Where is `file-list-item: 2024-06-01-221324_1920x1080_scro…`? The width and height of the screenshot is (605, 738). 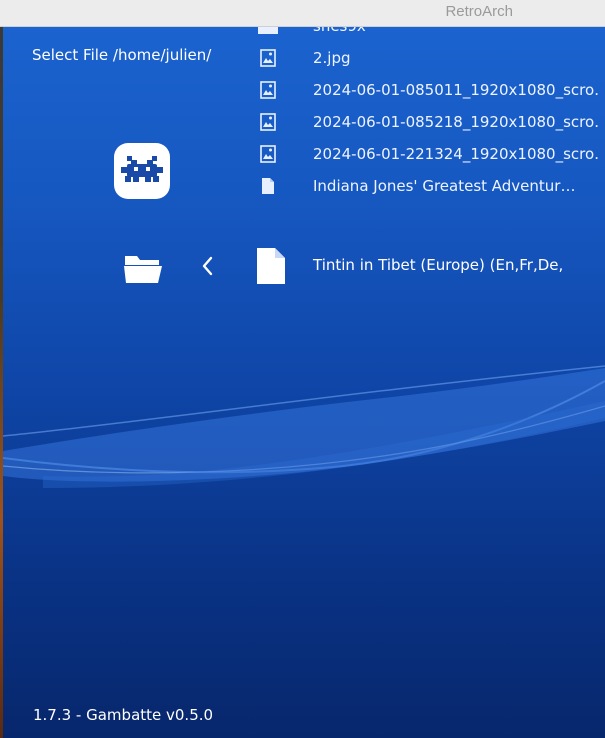
file-list-item: 2024-06-01-221324_1920x1080_scro… is located at coordinates (429, 154).